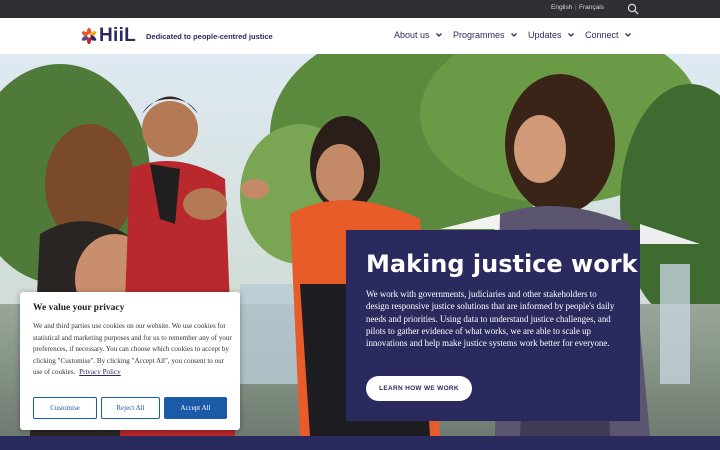 The image size is (720, 450). Describe the element at coordinates (561, 7) in the screenshot. I see `language-english-link: English` at that location.